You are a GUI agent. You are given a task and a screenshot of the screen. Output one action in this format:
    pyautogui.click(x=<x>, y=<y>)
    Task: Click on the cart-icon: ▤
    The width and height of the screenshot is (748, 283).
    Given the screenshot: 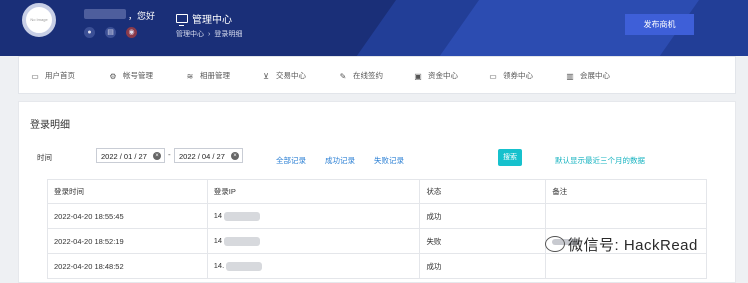 What is the action you would take?
    pyautogui.click(x=110, y=32)
    